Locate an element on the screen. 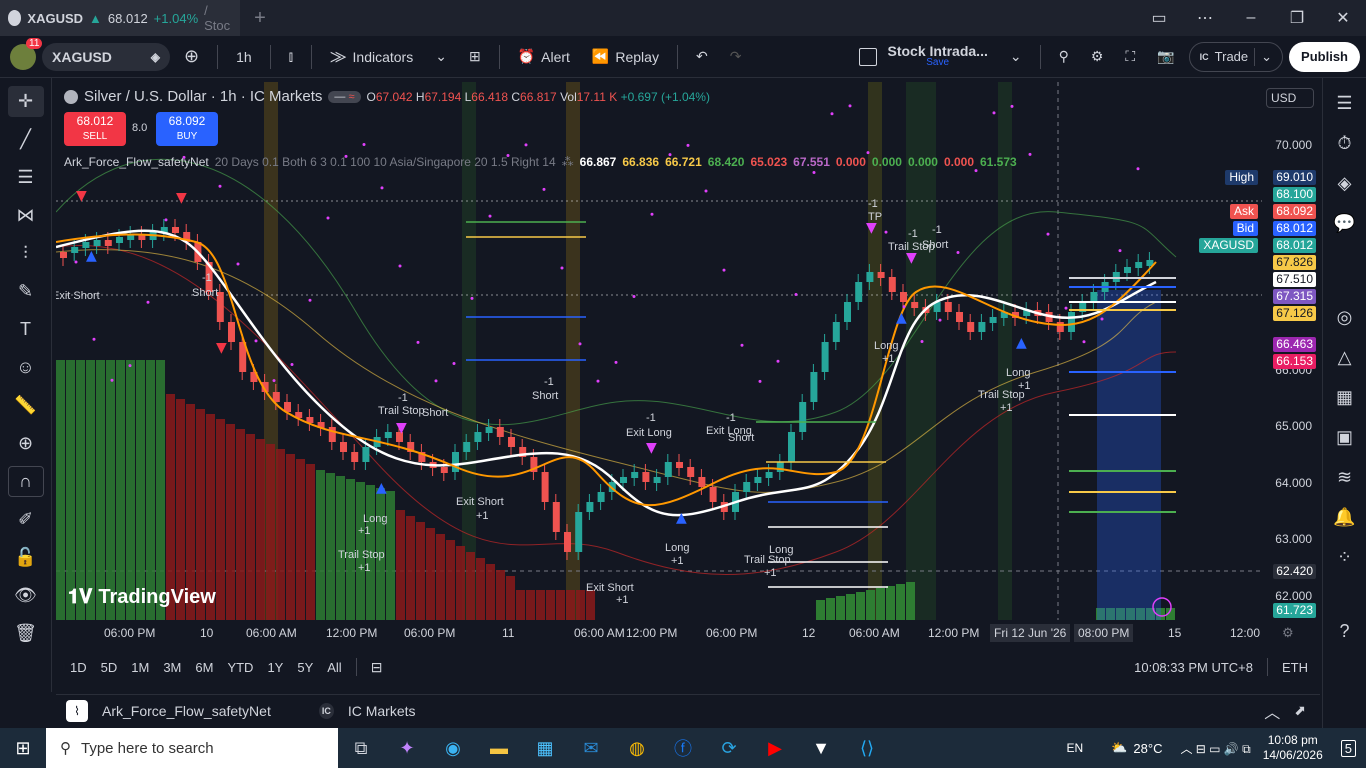  replay-button: ⏪ Replay is located at coordinates (625, 57).